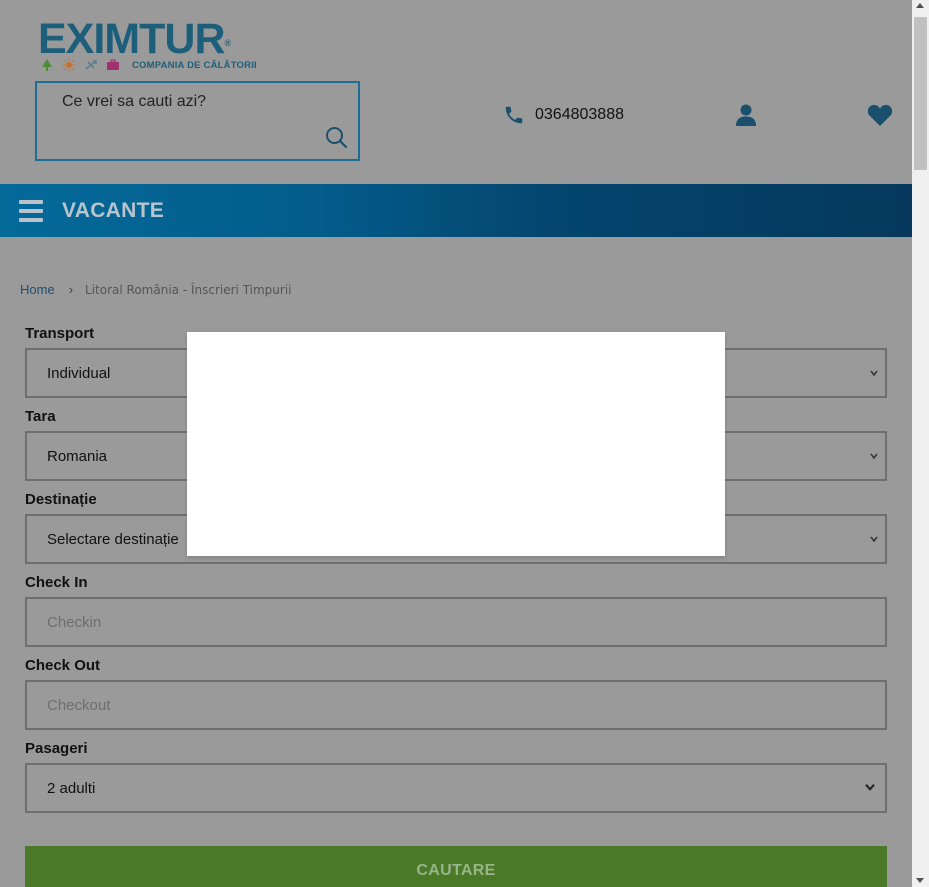  I want to click on logo-wordmark: EXIMTUR®, so click(134, 39).